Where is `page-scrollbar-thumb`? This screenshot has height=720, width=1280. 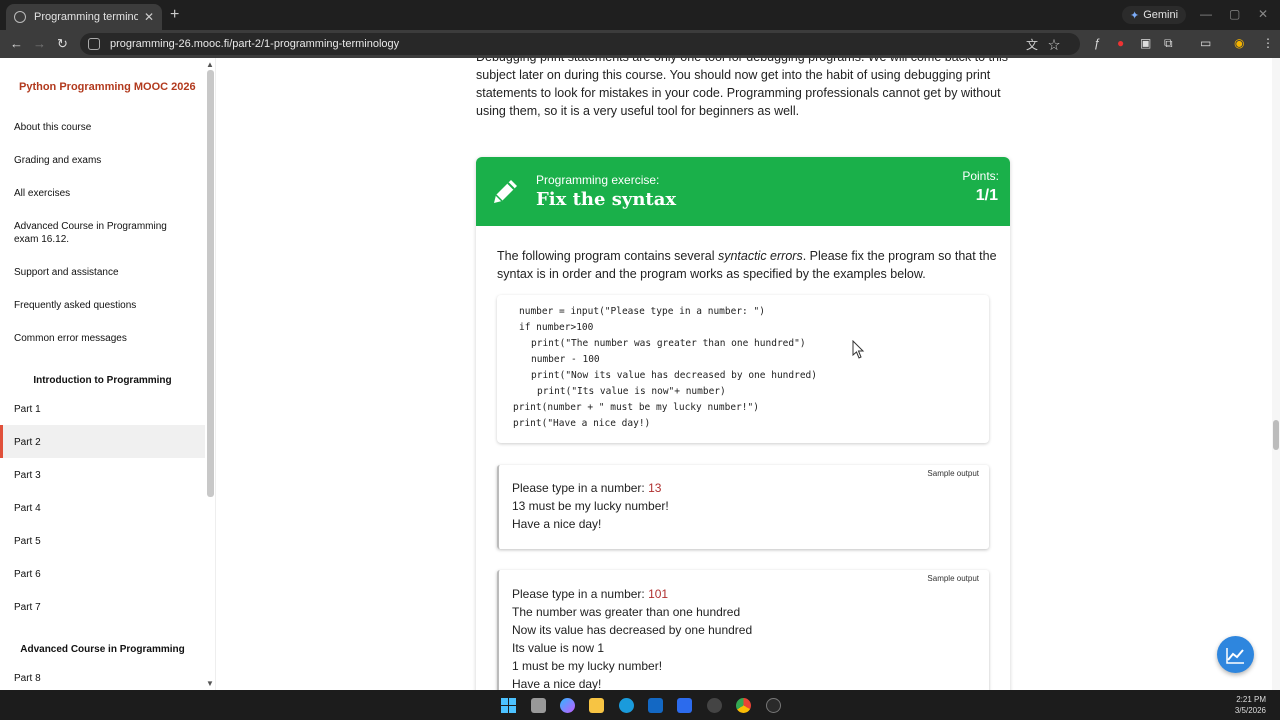
page-scrollbar-thumb is located at coordinates (1276, 435).